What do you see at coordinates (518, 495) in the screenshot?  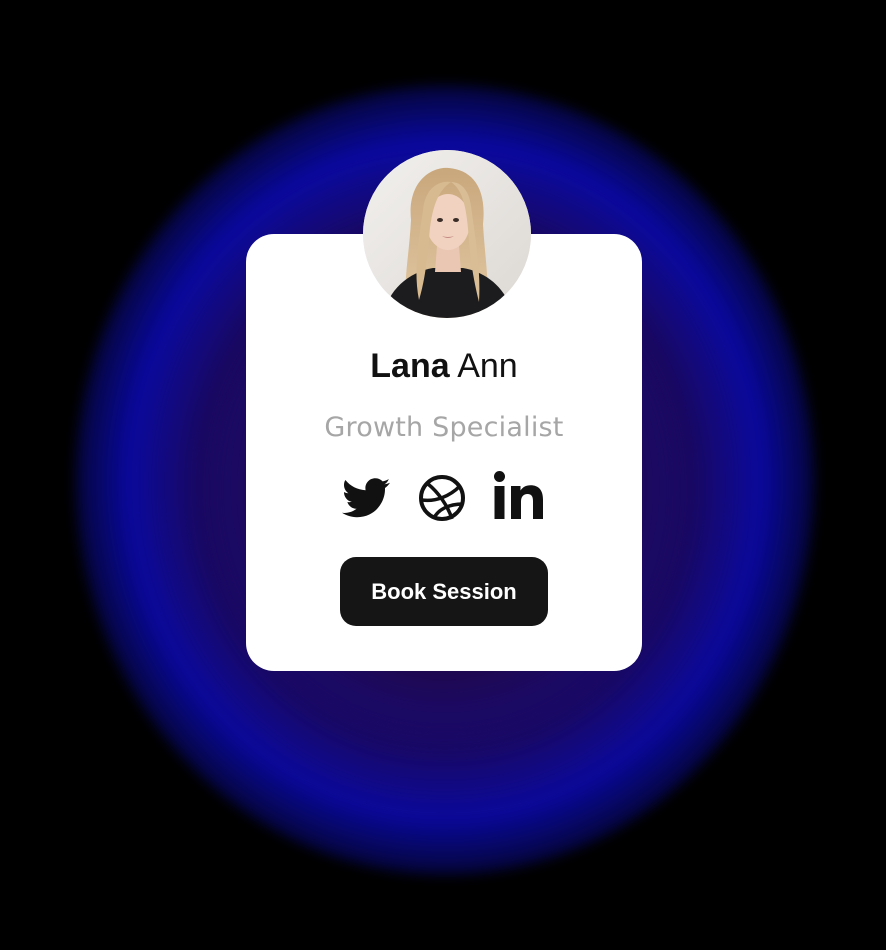 I see `linkedin-icon` at bounding box center [518, 495].